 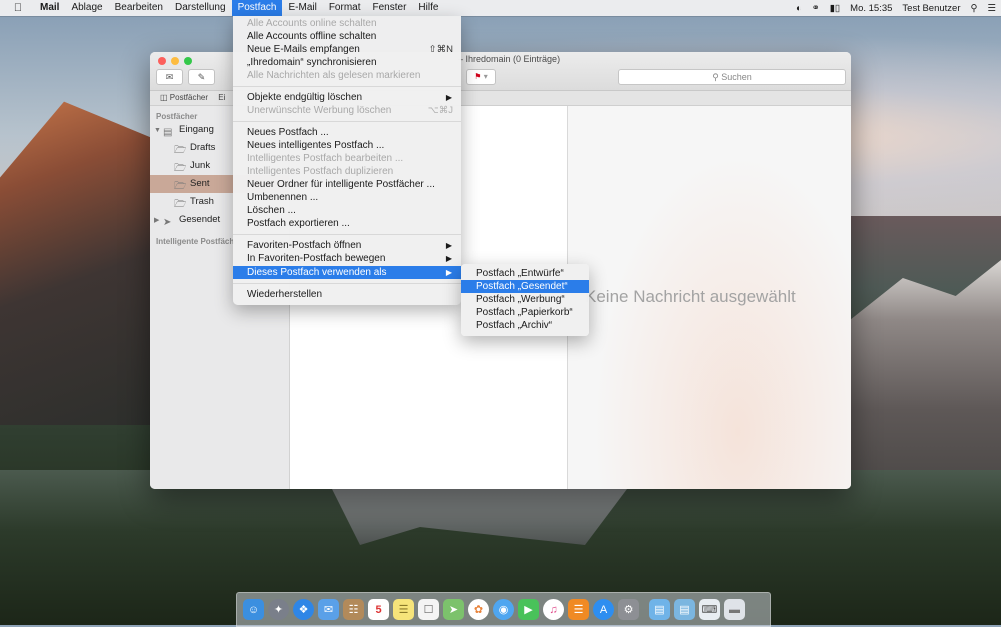 I want to click on menu-item-label: Favoriten-Postfach öffnen, so click(x=304, y=245).